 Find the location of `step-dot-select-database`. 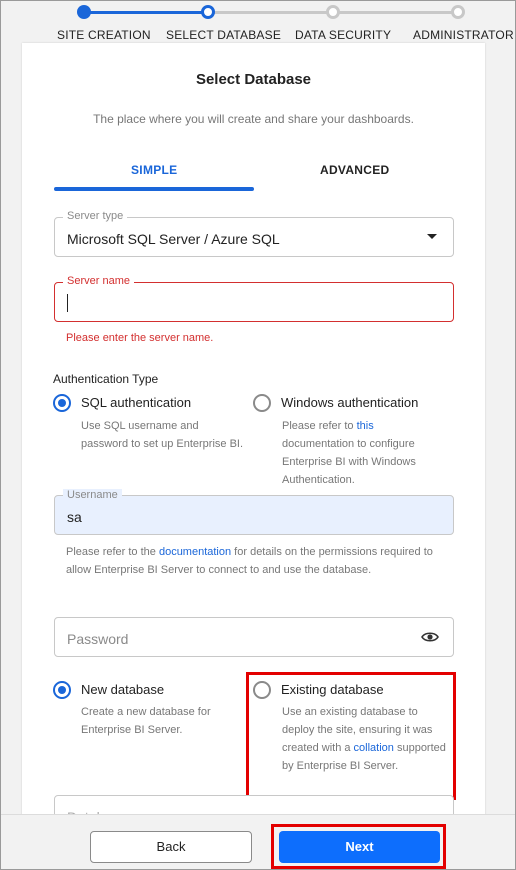

step-dot-select-database is located at coordinates (208, 12).